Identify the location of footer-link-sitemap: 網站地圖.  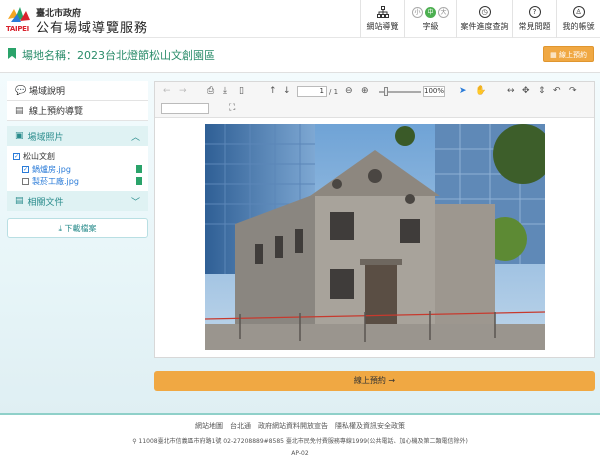
(209, 426).